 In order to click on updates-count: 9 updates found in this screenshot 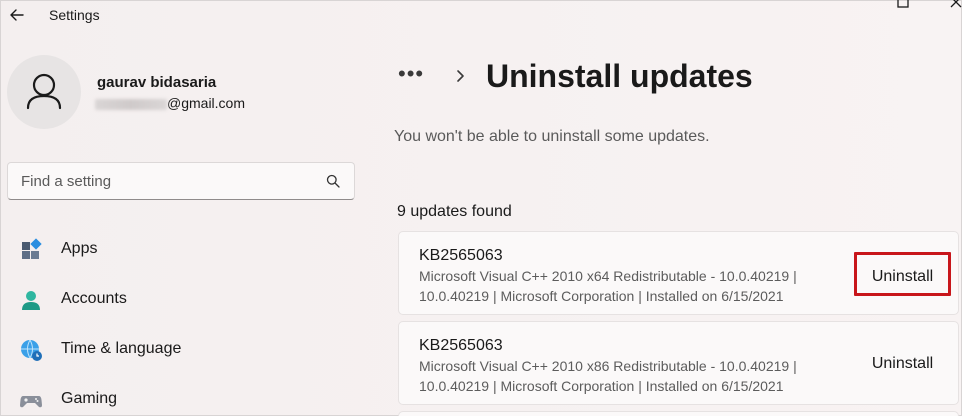, I will do `click(454, 211)`.